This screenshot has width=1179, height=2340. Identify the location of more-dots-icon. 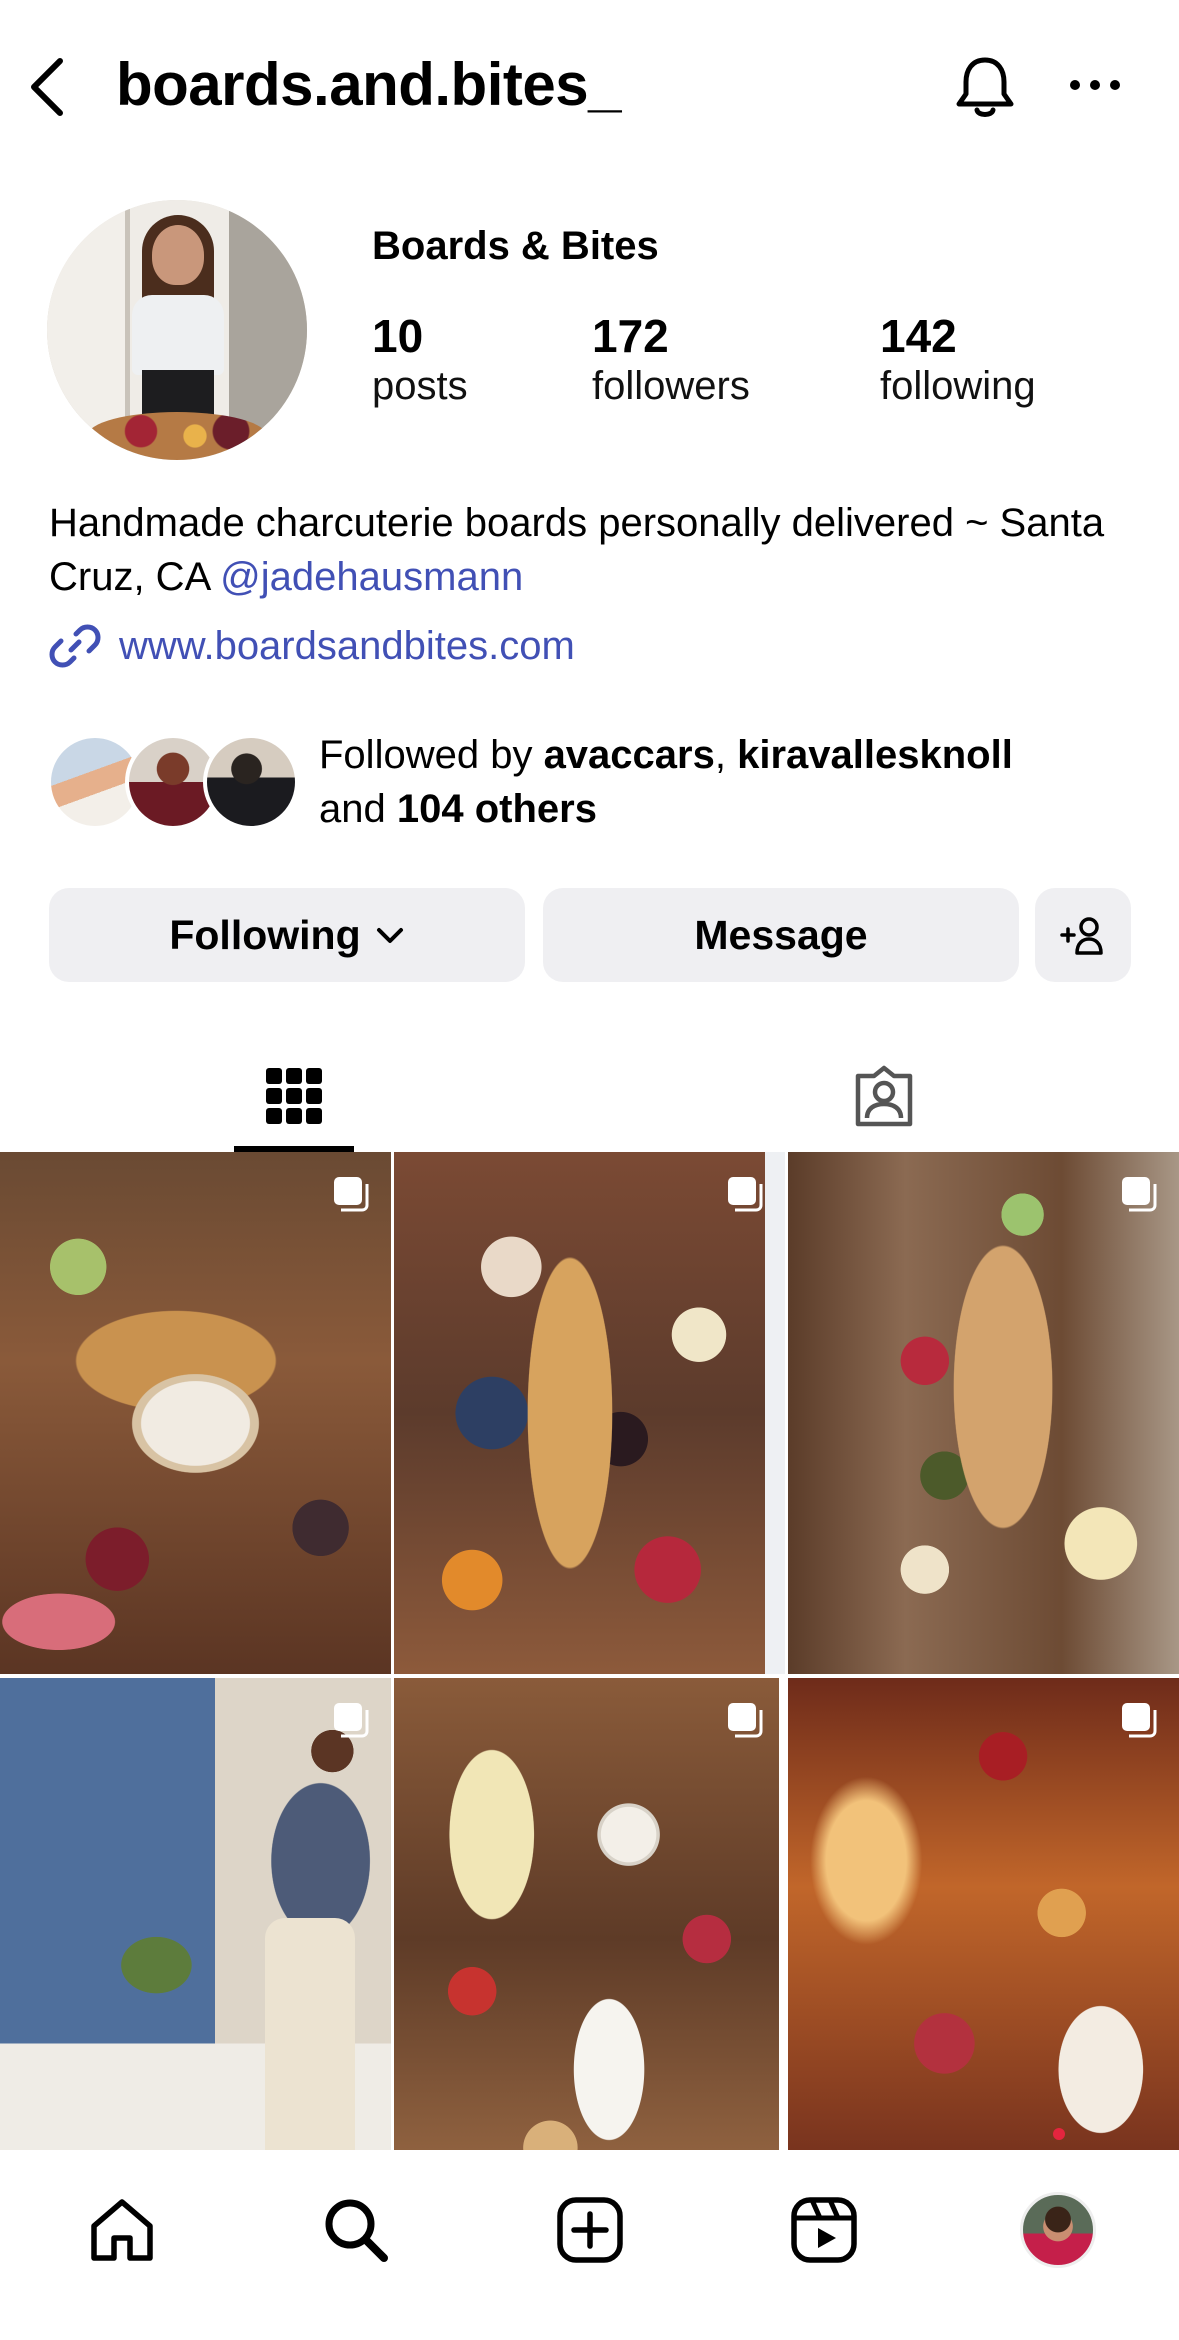
(1095, 85).